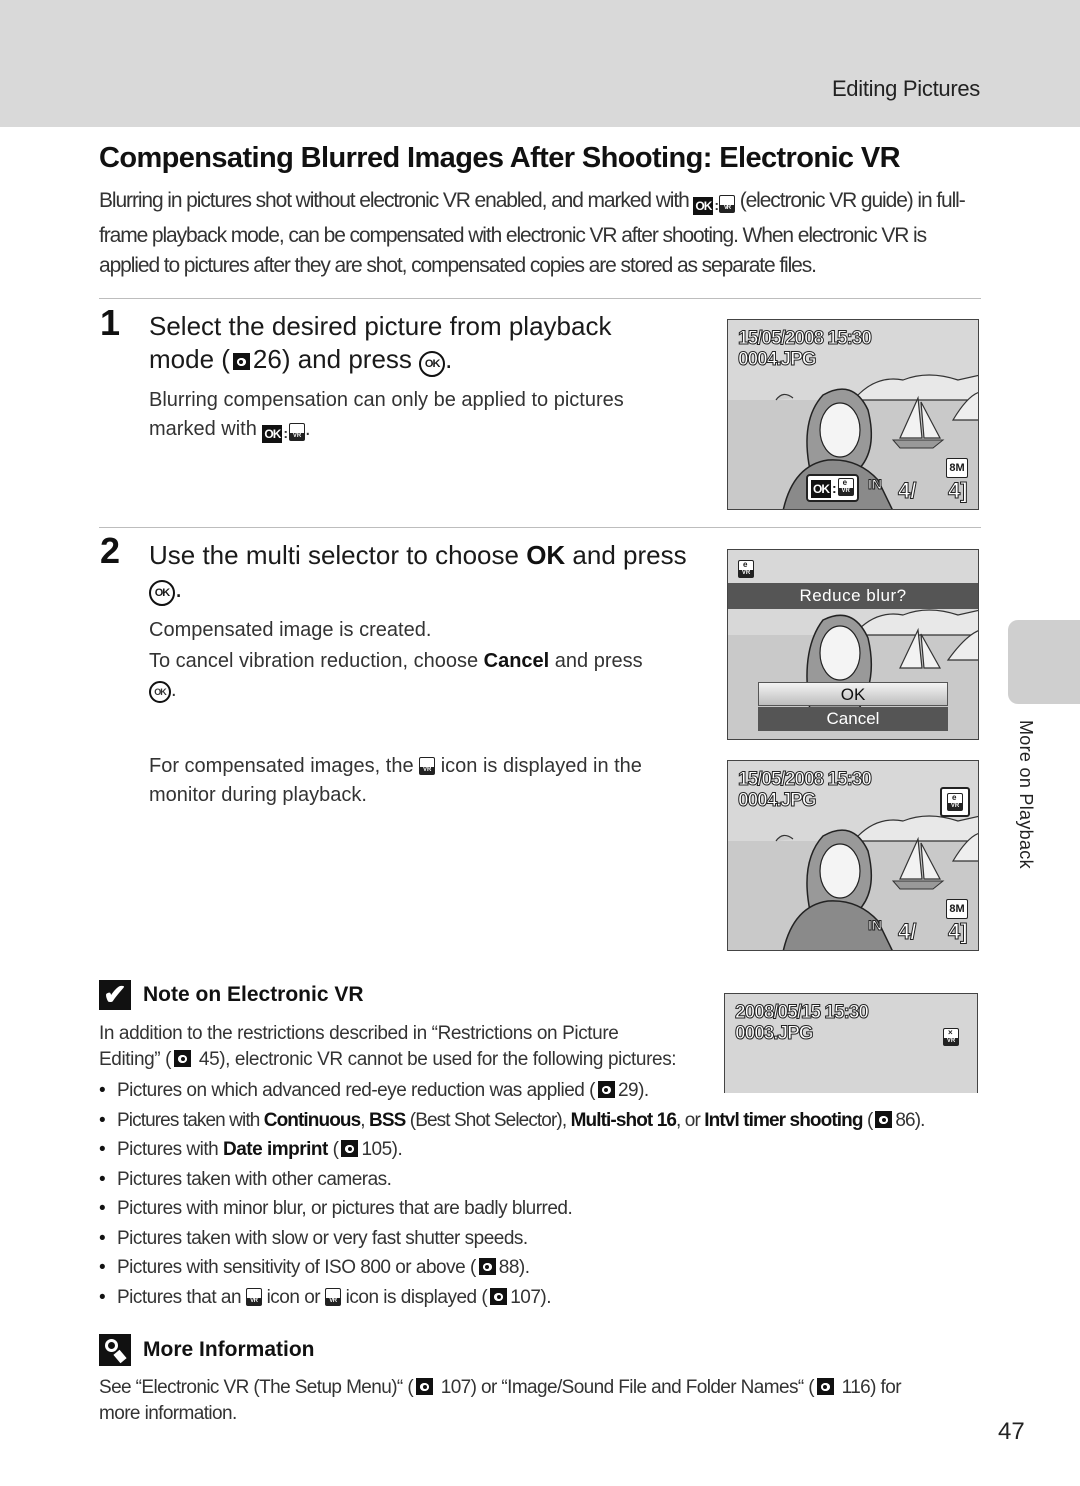 This screenshot has height=1486, width=1080. Describe the element at coordinates (596, 661) in the screenshot. I see `step-2-line2-text: and press` at that location.